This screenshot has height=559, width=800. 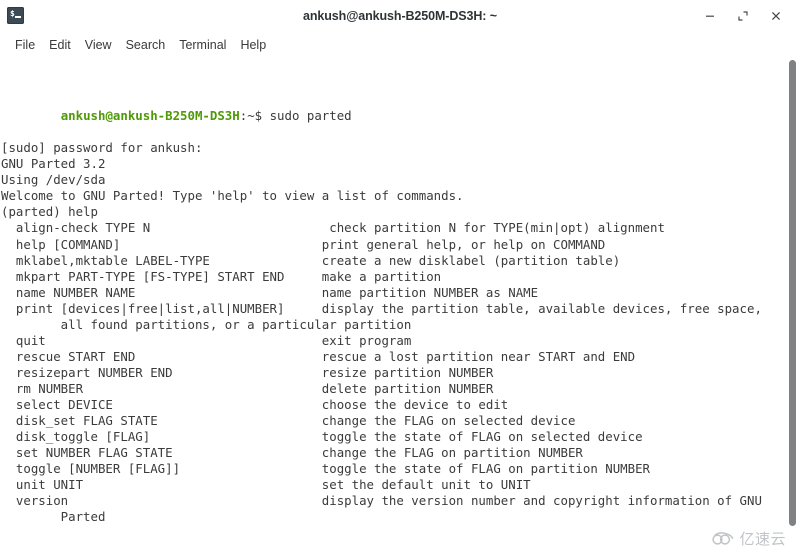 I want to click on prompt-user-host: ankush@ankush-B250M-DS3H, so click(x=150, y=116).